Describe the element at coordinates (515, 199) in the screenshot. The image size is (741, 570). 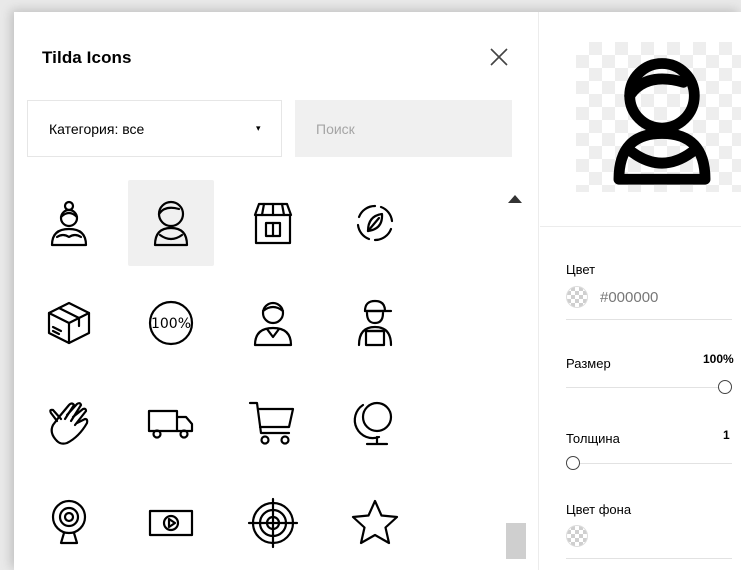
I see `scroll-up-arrow-icon` at that location.